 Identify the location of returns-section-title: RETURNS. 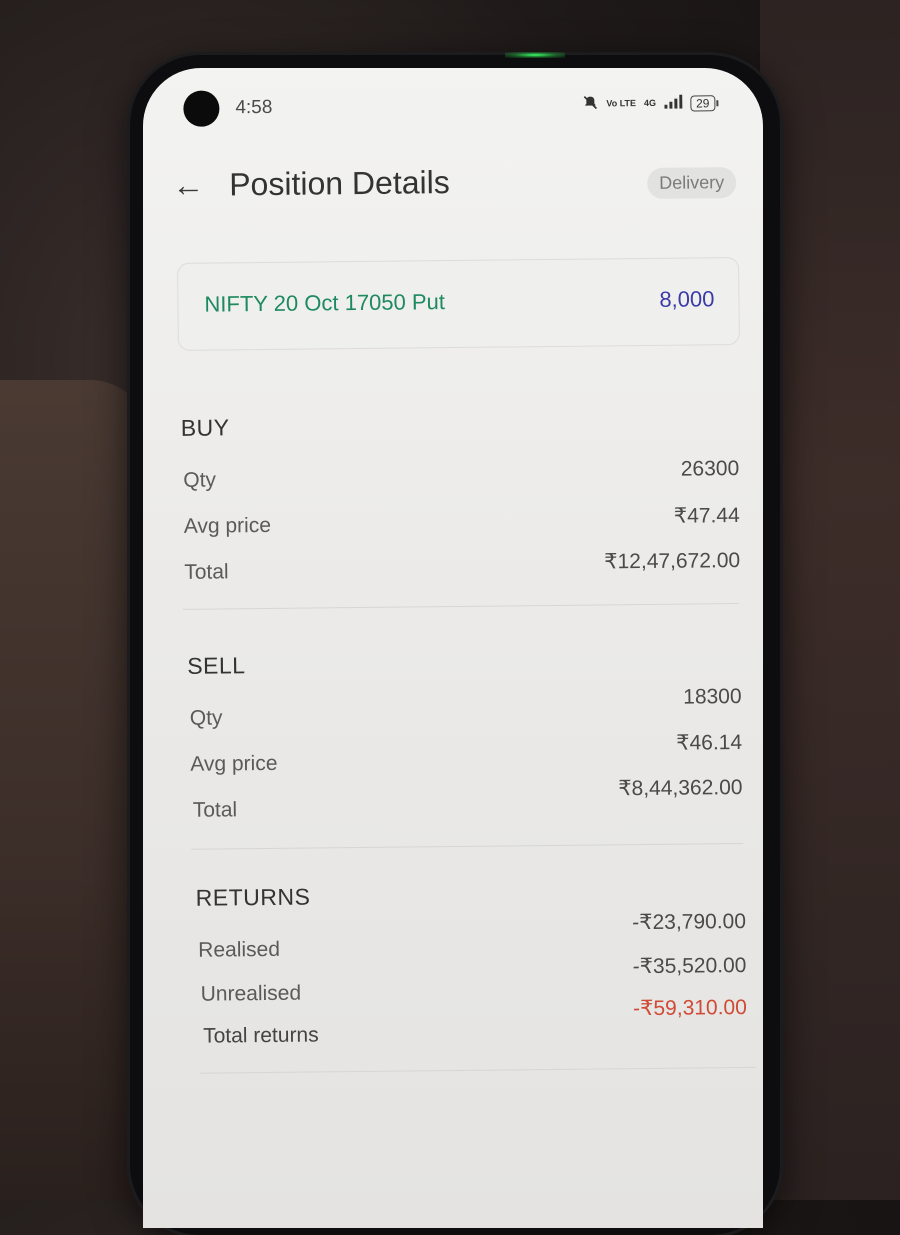
(253, 897).